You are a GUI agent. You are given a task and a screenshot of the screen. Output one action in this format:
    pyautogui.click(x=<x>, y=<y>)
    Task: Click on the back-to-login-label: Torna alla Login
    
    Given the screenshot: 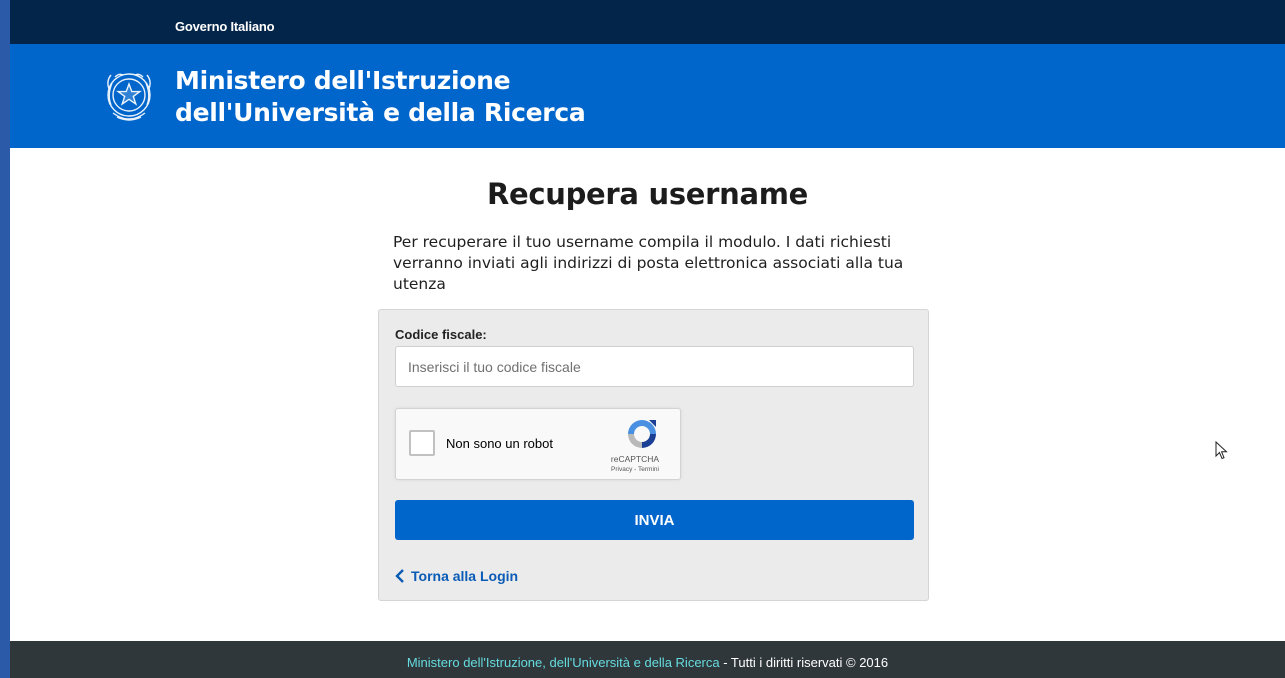 What is the action you would take?
    pyautogui.click(x=465, y=576)
    